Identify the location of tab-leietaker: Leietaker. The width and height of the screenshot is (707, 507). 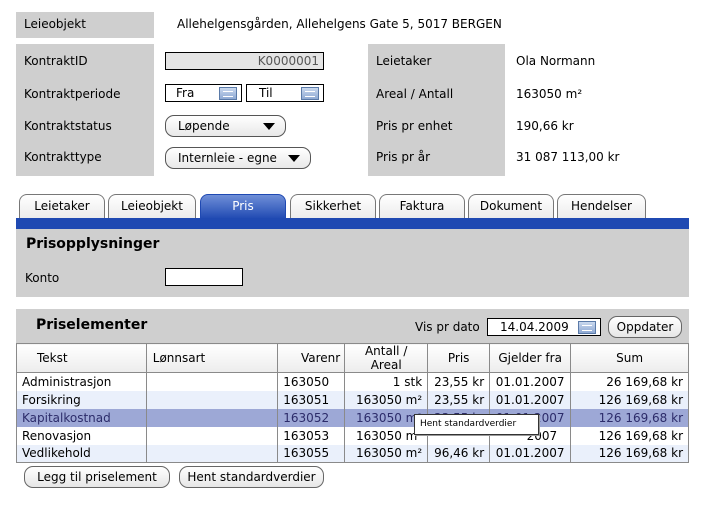
(62, 206).